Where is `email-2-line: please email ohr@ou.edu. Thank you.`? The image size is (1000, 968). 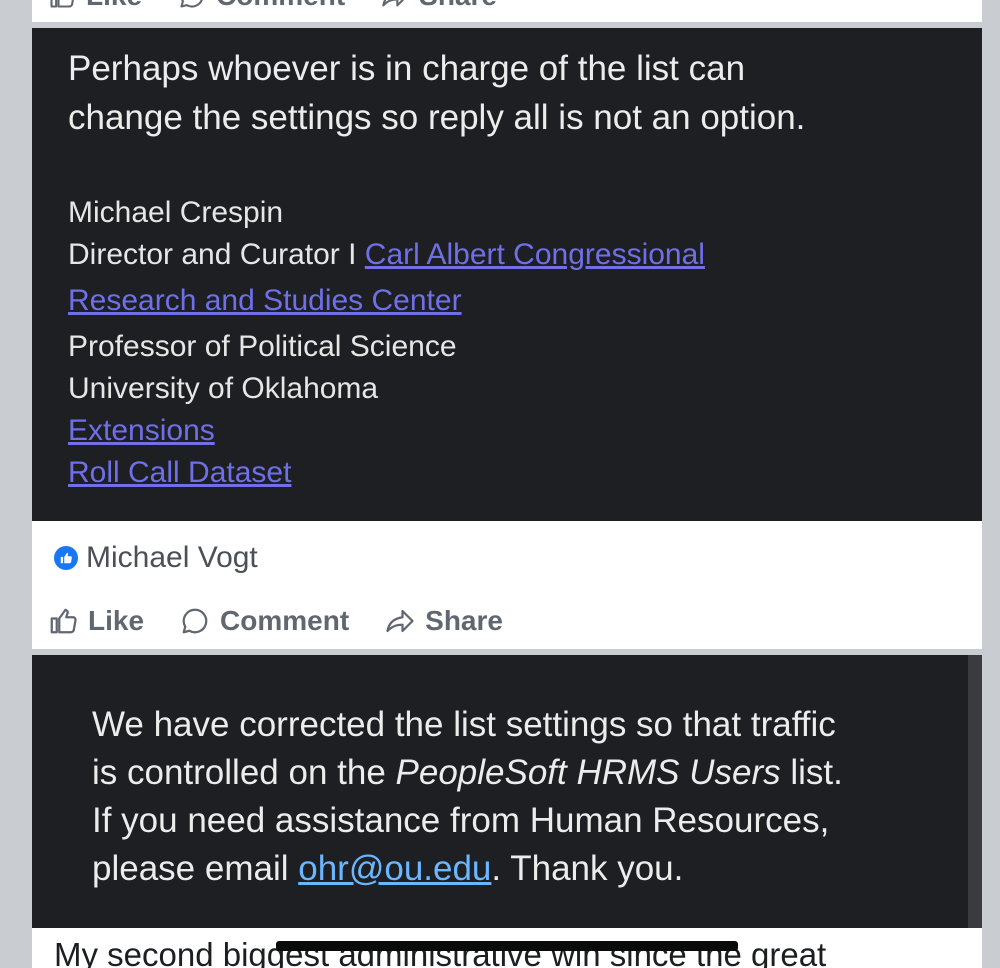
email-2-line: please email ohr@ou.edu. Thank you. is located at coordinates (467, 869).